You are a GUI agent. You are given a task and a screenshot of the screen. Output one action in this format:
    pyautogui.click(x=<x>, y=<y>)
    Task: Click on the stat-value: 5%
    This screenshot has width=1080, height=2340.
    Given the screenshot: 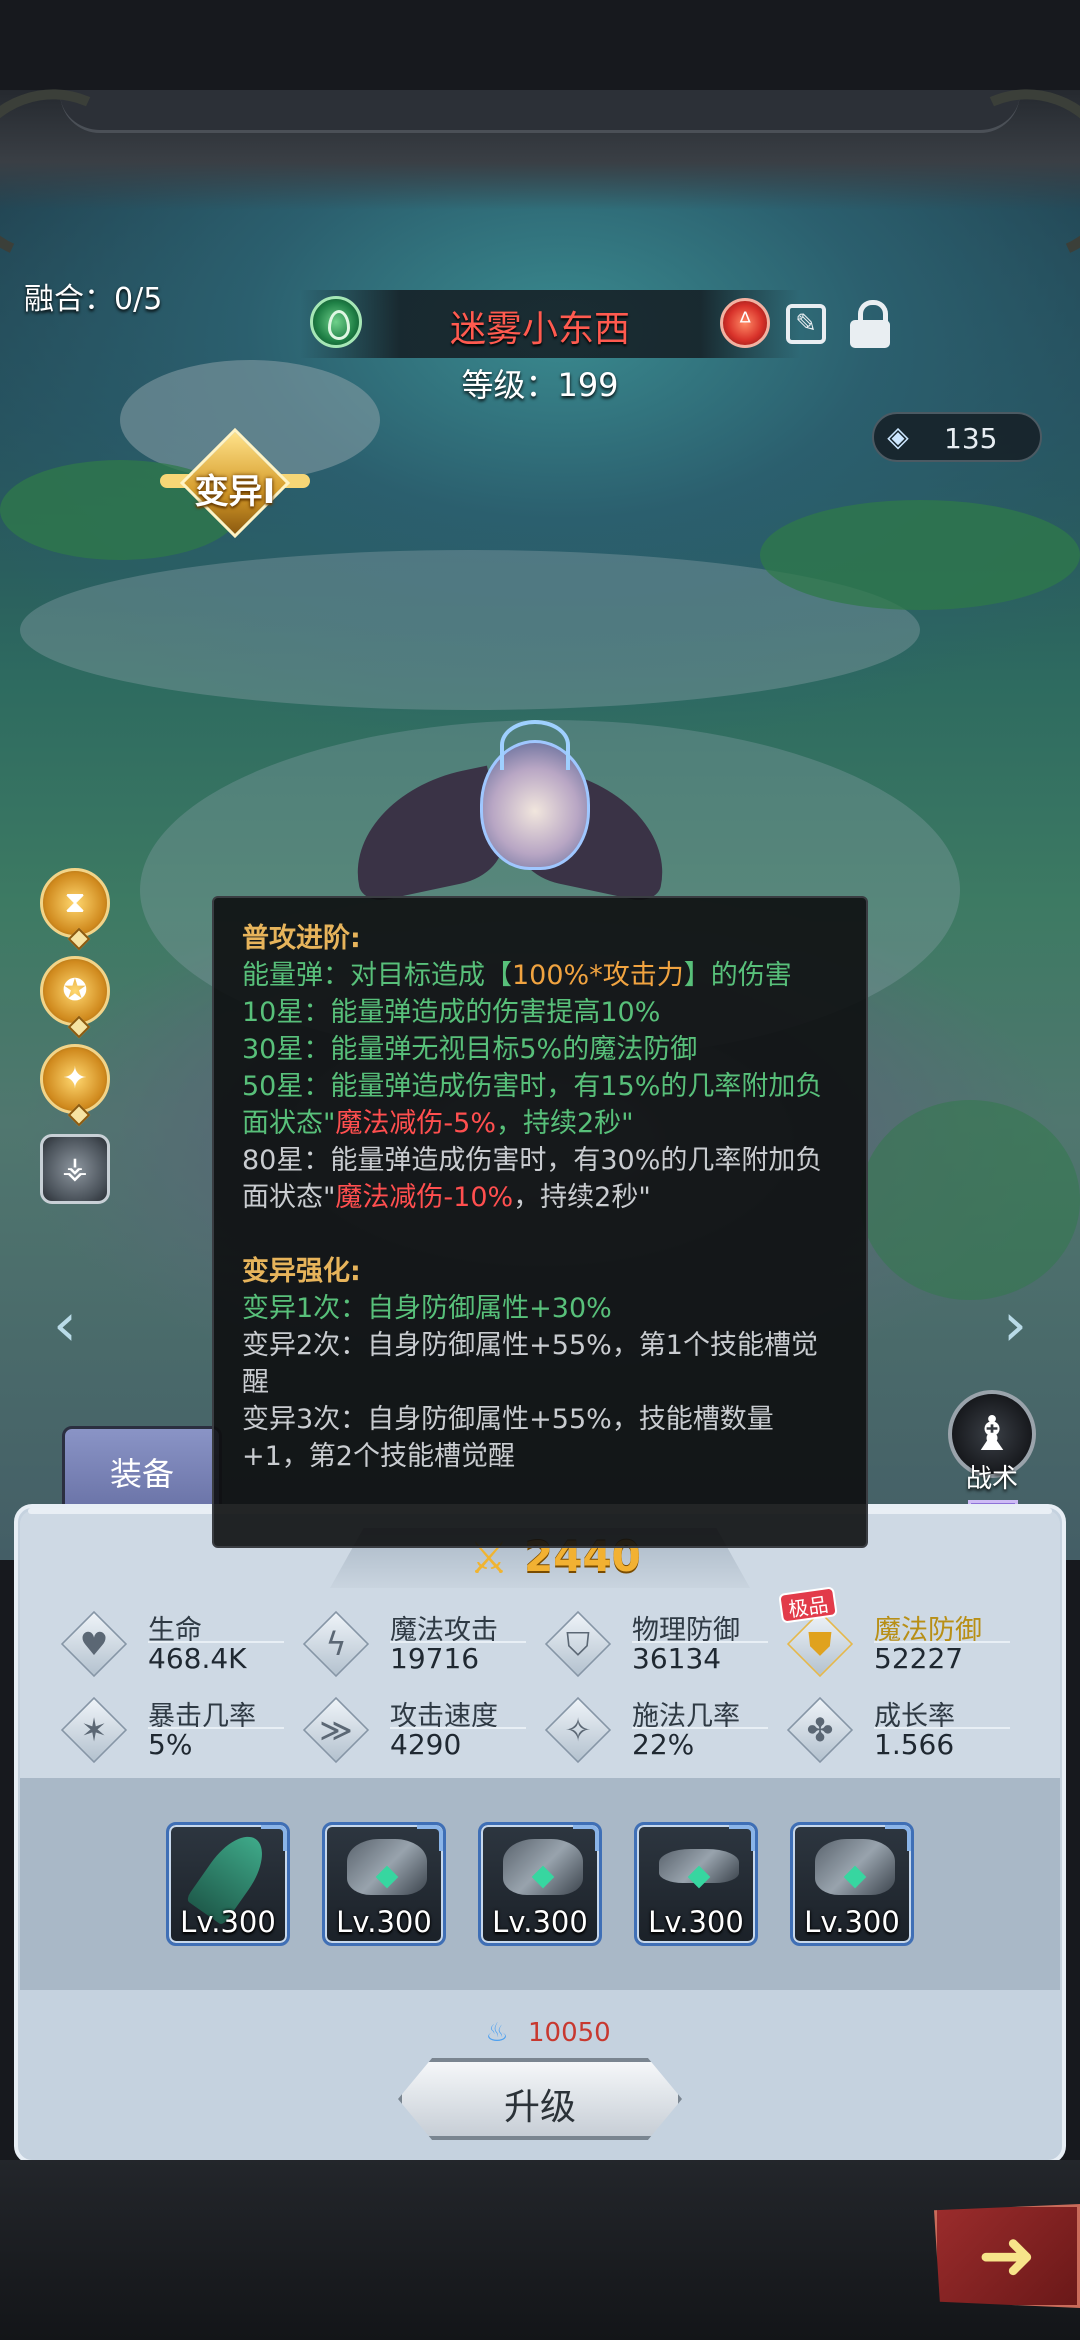 What is the action you would take?
    pyautogui.click(x=170, y=1744)
    